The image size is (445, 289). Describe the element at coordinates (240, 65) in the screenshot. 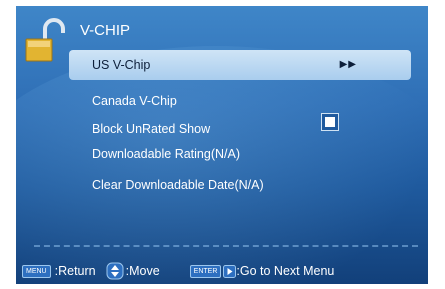

I see `menu-item-us-vchip: US V-Chip ▶▶` at that location.